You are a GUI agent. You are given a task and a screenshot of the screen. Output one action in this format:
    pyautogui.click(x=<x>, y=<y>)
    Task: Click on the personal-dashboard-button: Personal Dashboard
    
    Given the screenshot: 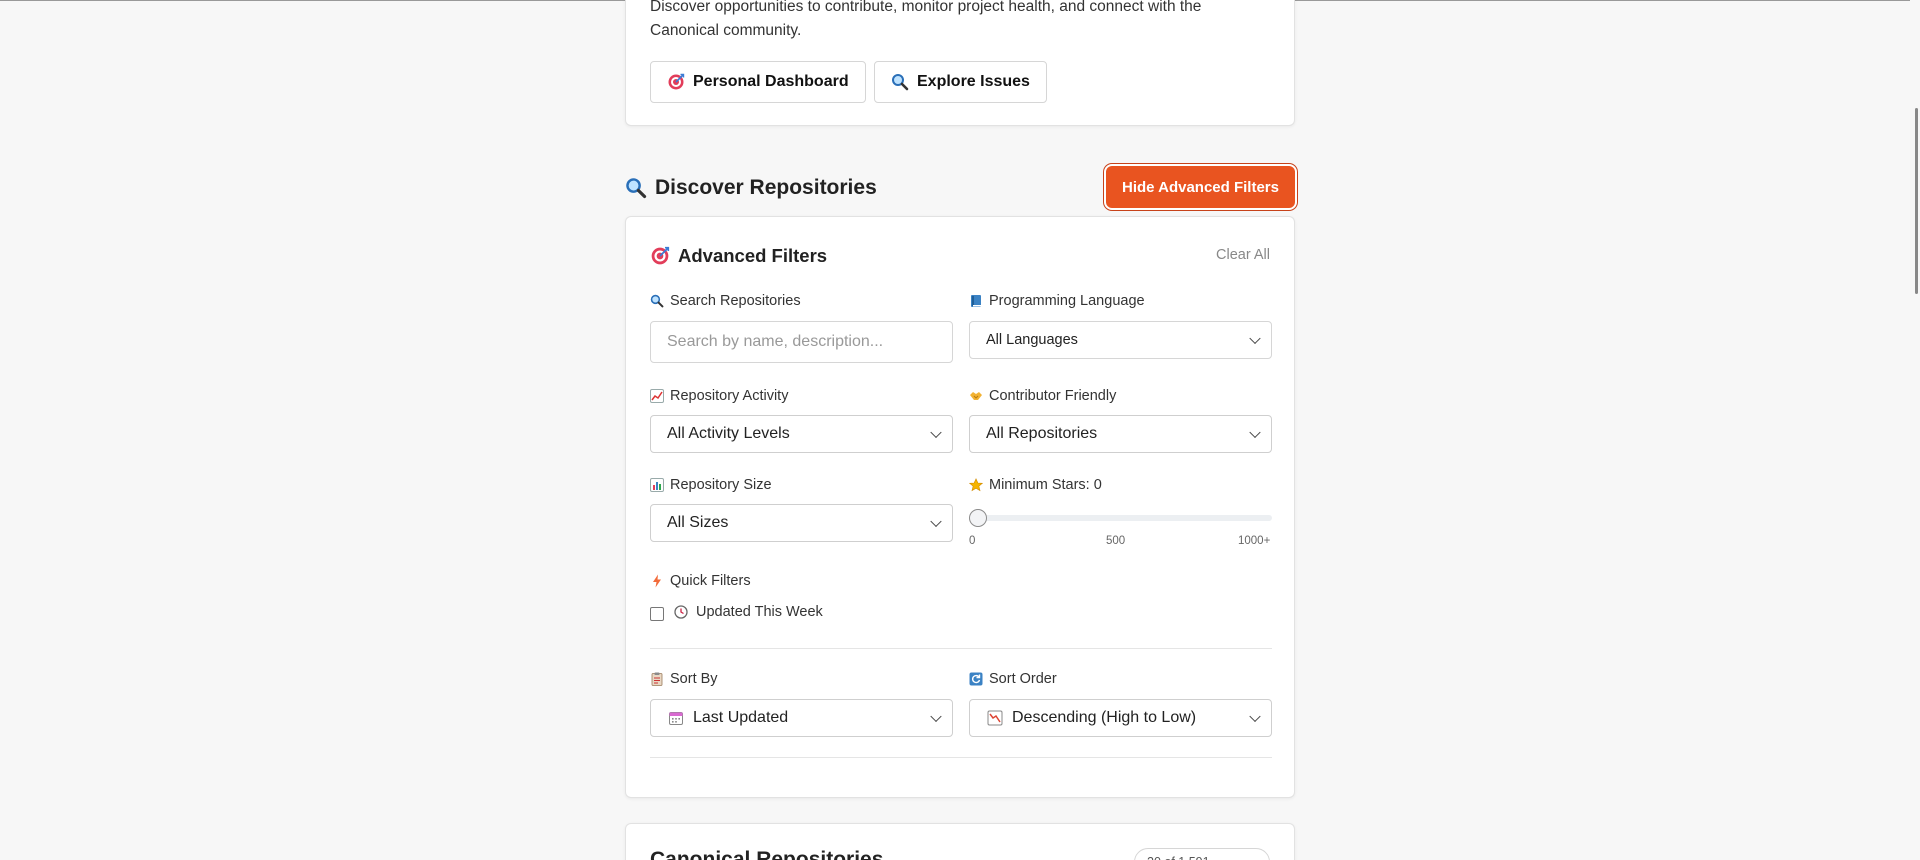 What is the action you would take?
    pyautogui.click(x=758, y=82)
    